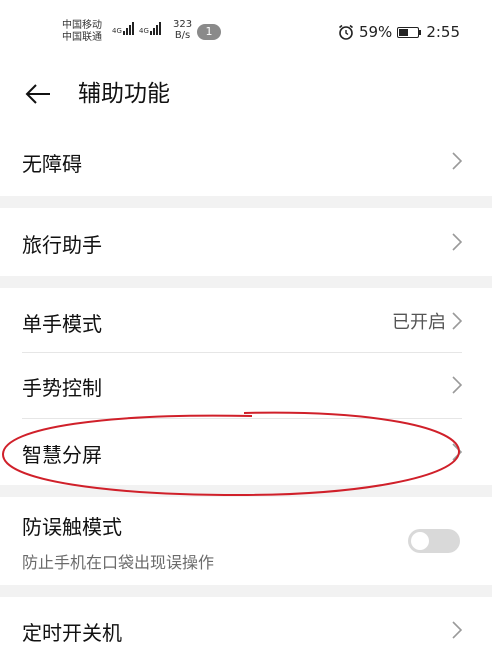 The image size is (492, 663). What do you see at coordinates (118, 562) in the screenshot?
I see `settings-item-description: 防止手机在口袋出现误操作` at bounding box center [118, 562].